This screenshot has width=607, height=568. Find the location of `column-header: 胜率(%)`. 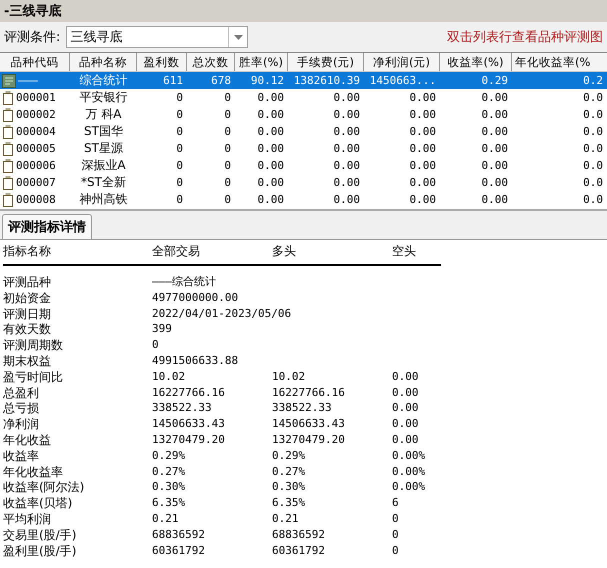

column-header: 胜率(%) is located at coordinates (261, 62).